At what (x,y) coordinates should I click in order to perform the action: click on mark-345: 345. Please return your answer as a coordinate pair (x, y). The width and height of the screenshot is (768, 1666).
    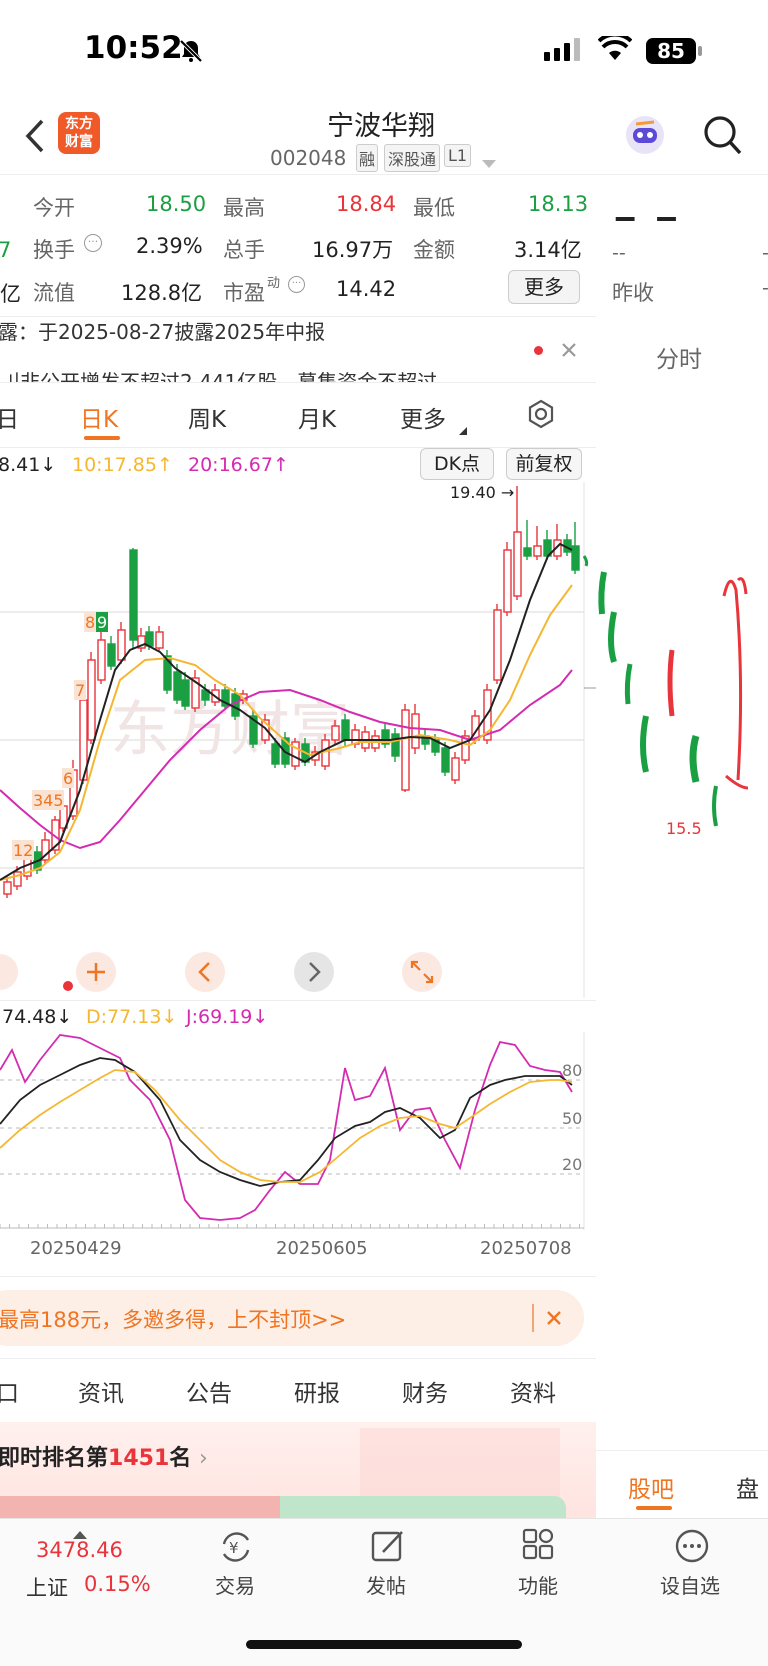
    Looking at the image, I should click on (48, 800).